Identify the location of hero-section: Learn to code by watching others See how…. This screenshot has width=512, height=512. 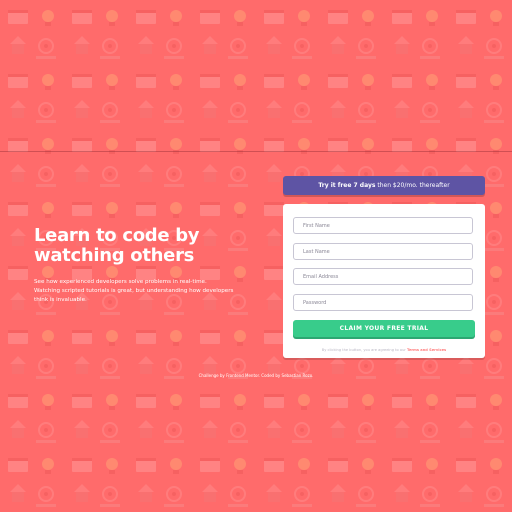
(141, 265).